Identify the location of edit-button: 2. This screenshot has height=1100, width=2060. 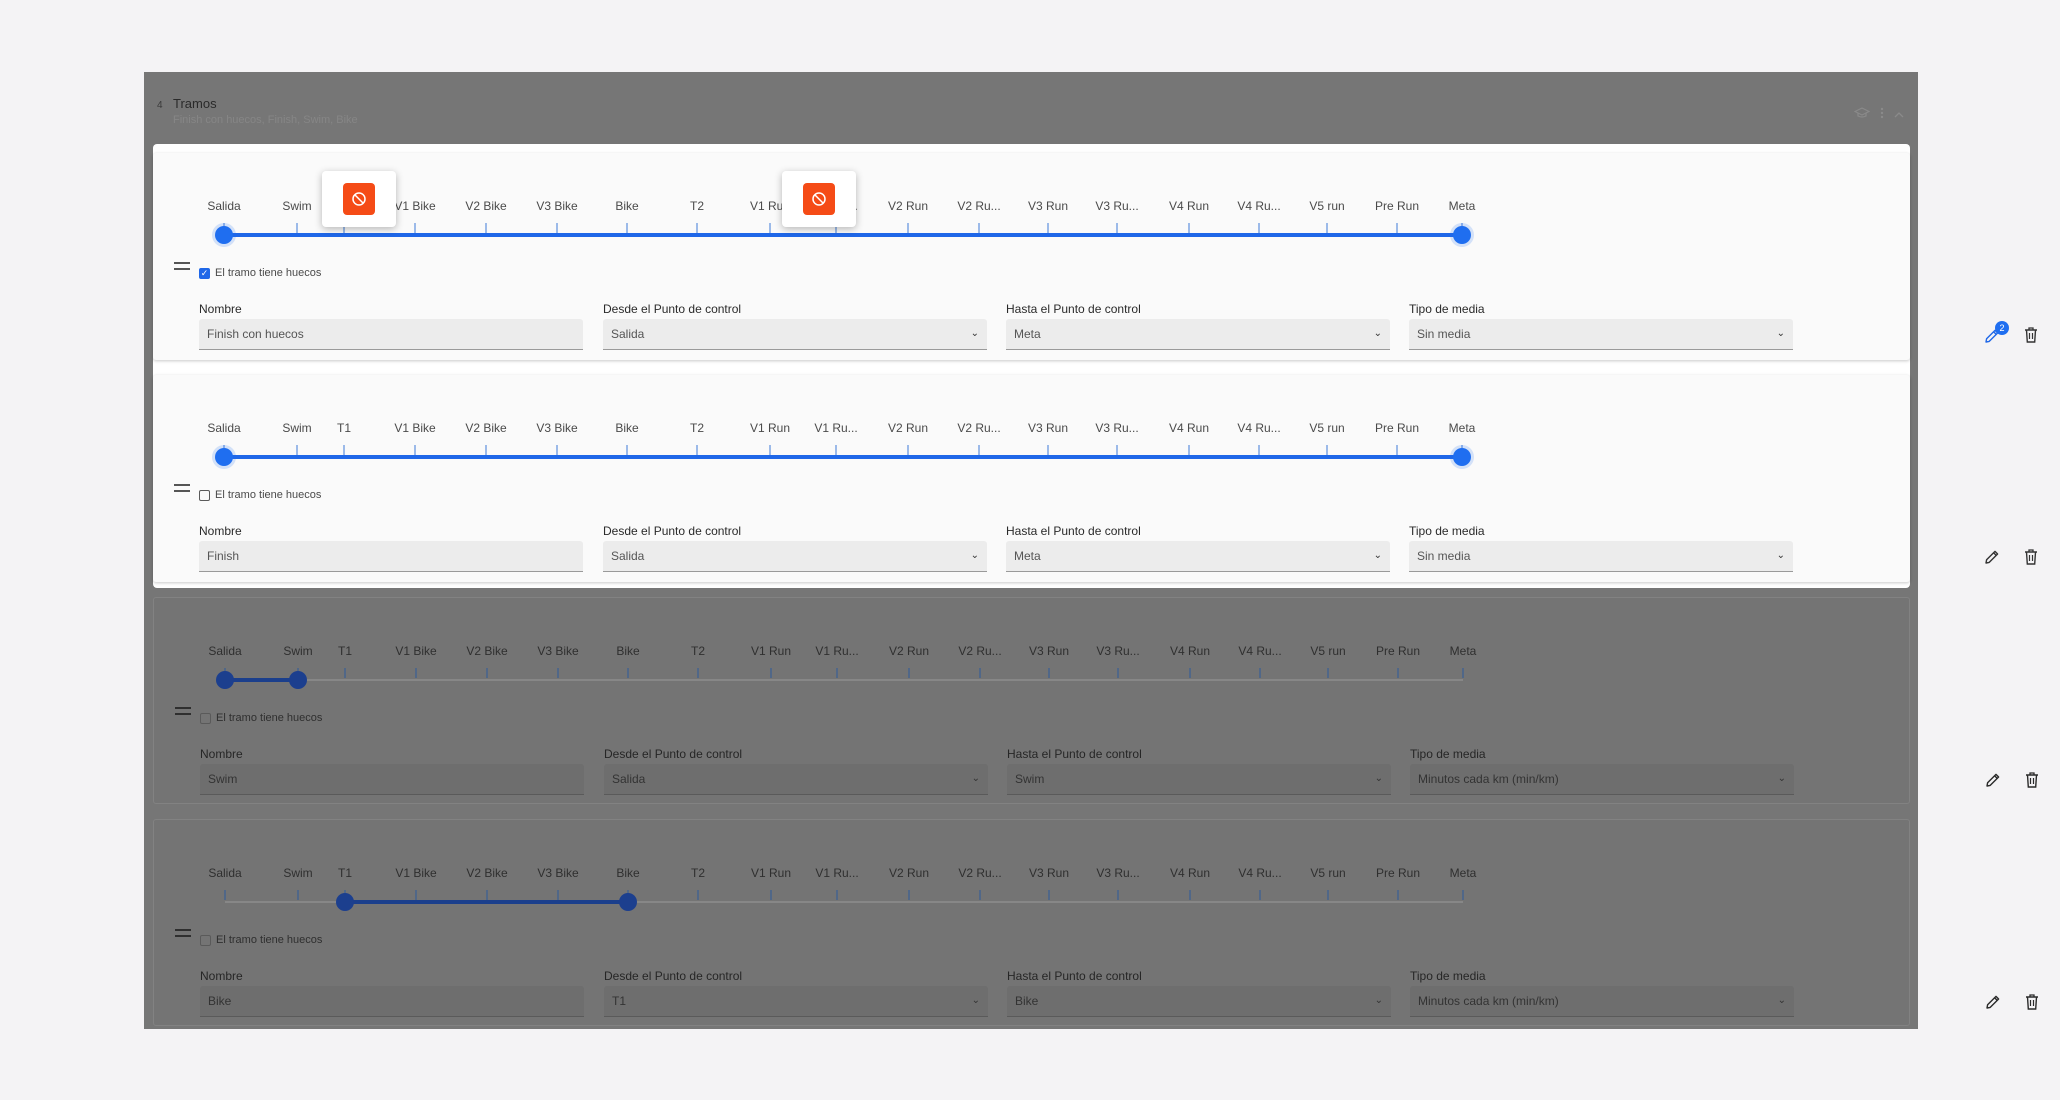
(1996, 334).